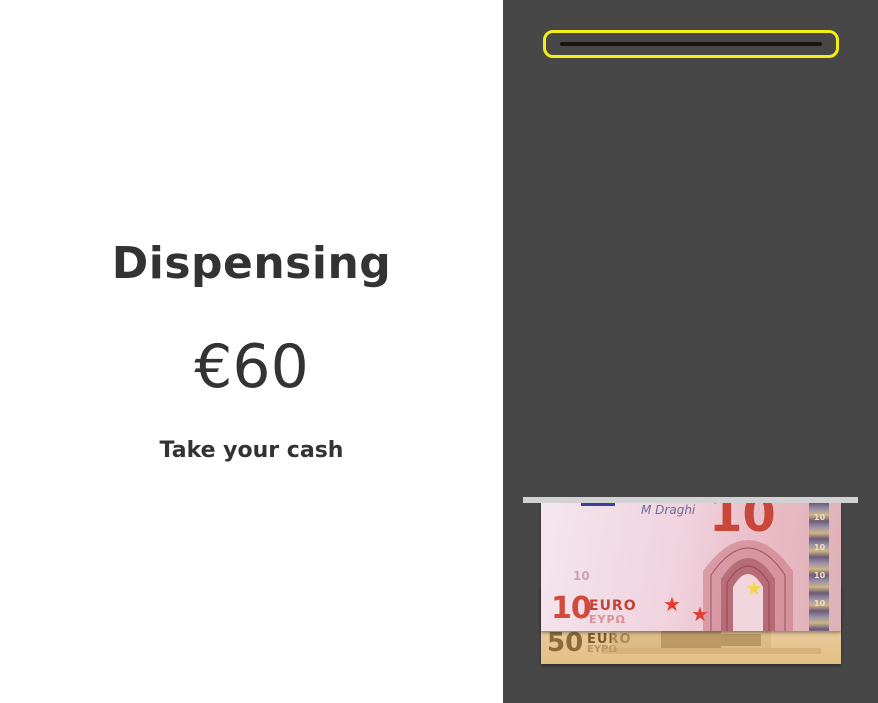 The height and width of the screenshot is (703, 878). I want to click on dispense-amount: €60, so click(251, 367).